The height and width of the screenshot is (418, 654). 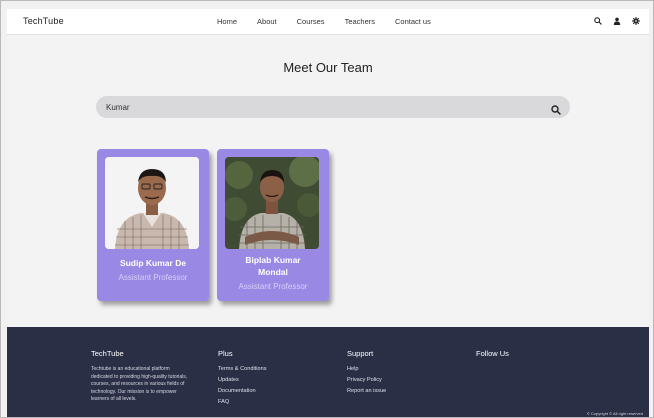 I want to click on footer-follow-column: Follow Us, so click(x=492, y=357).